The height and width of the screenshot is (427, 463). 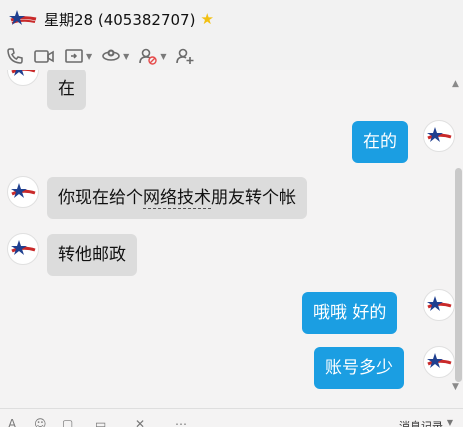 I want to click on message-bubble-outgoing: 账号多少, so click(x=359, y=368).